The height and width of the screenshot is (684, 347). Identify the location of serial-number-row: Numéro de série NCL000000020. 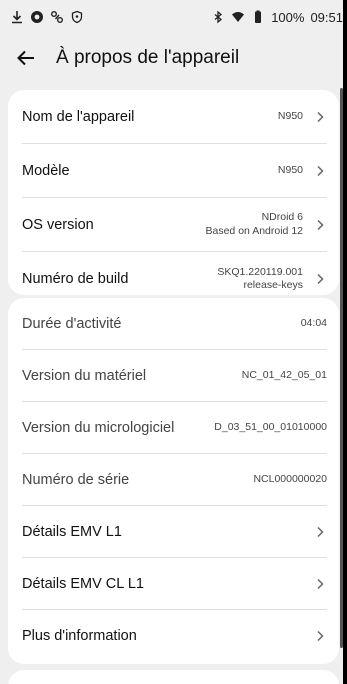
(174, 480).